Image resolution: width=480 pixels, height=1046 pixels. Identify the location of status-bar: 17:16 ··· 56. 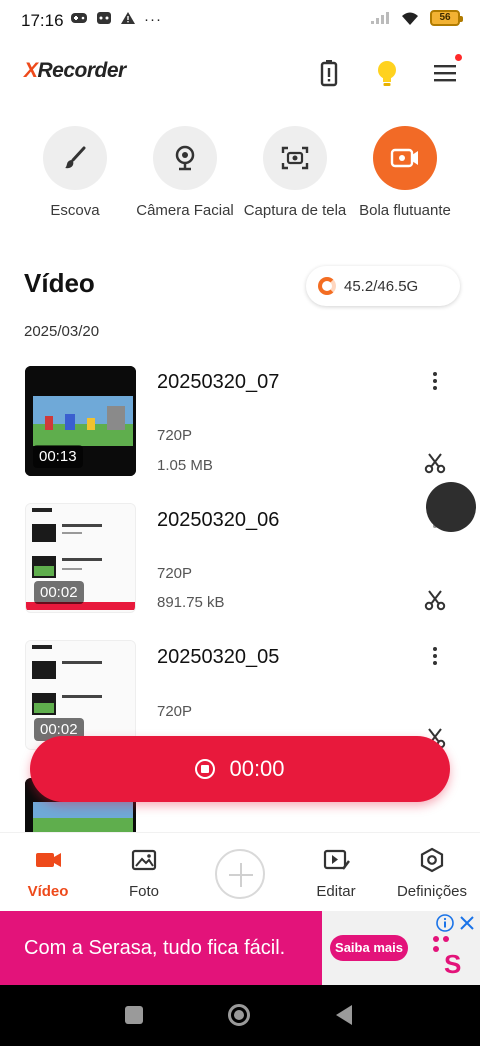
(240, 20).